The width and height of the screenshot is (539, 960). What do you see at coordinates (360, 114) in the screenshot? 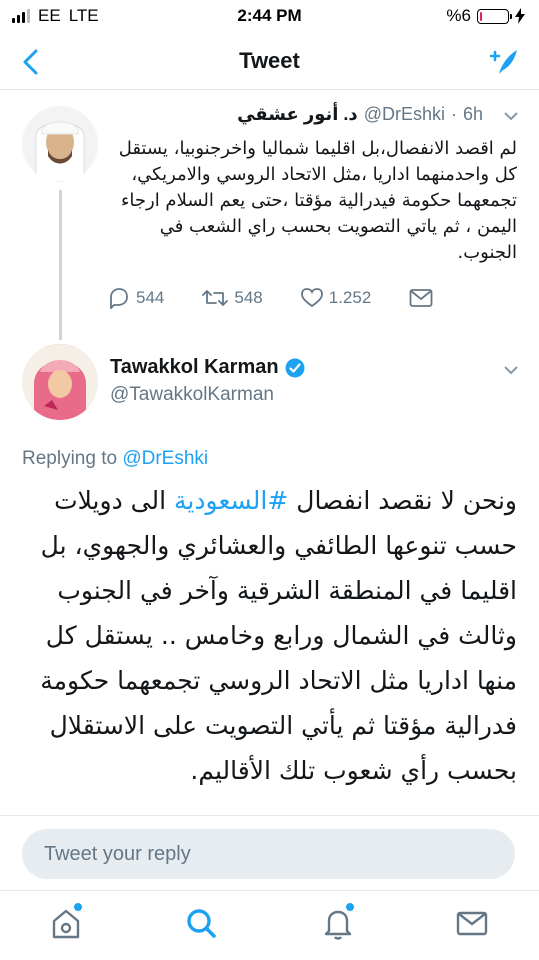
I see `tweet-header: @DrEshki · 6h د. أنور عشقي` at bounding box center [360, 114].